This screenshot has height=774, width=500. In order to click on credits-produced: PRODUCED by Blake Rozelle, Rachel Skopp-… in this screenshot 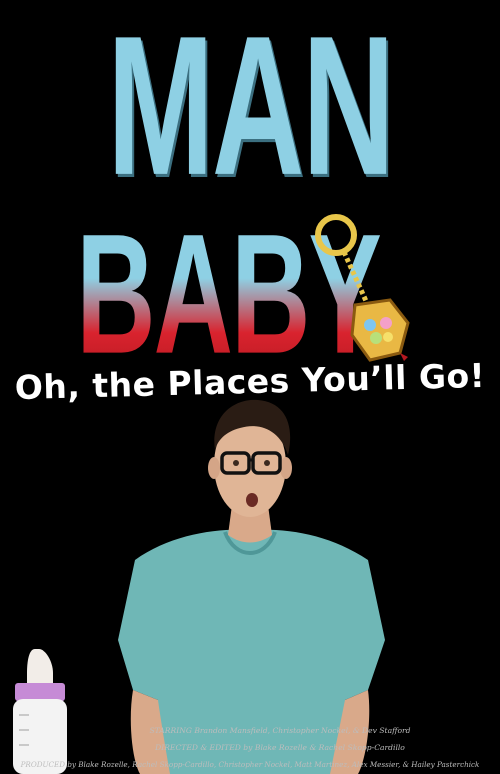, I will do `click(250, 764)`.